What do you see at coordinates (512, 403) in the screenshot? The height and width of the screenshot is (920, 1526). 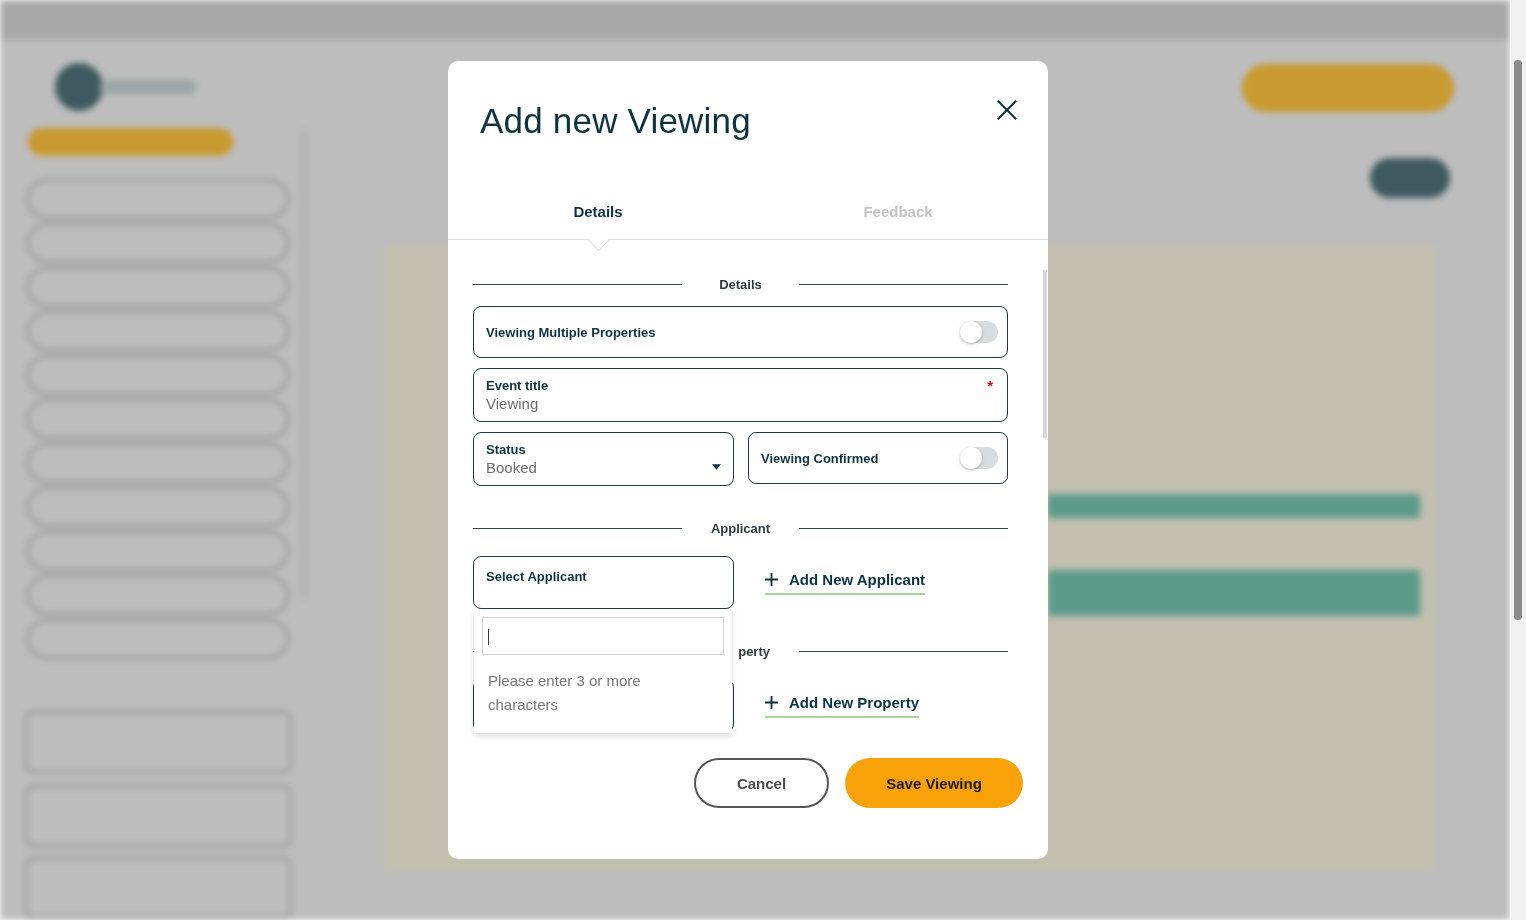 I see `field-value: Viewing` at bounding box center [512, 403].